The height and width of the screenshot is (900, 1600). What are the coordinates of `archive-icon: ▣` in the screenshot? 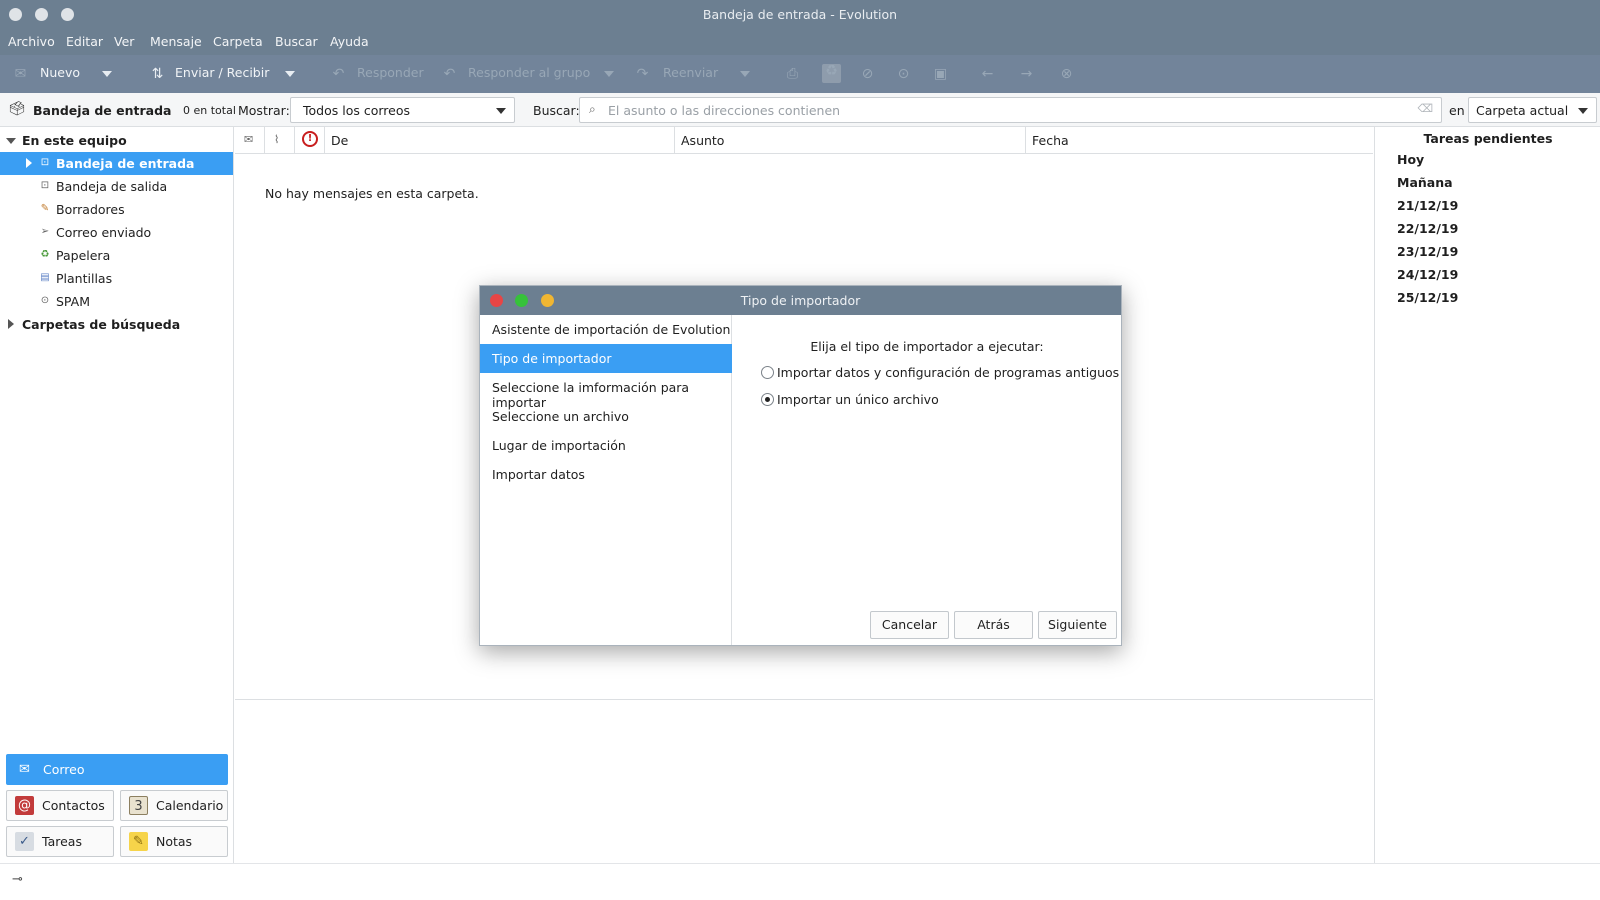 It's located at (940, 74).